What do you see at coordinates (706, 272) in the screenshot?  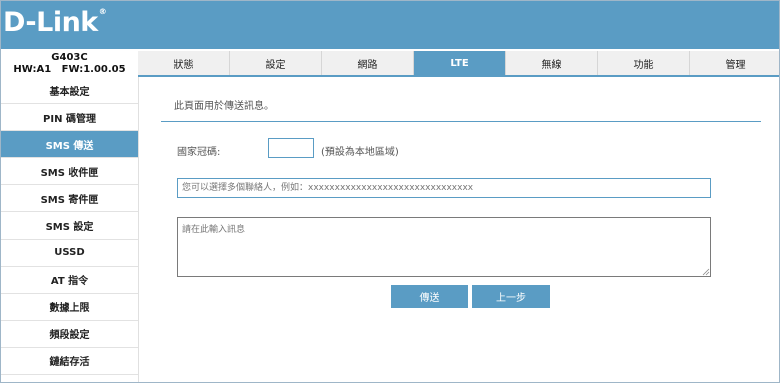 I see `resize-grip-icon` at bounding box center [706, 272].